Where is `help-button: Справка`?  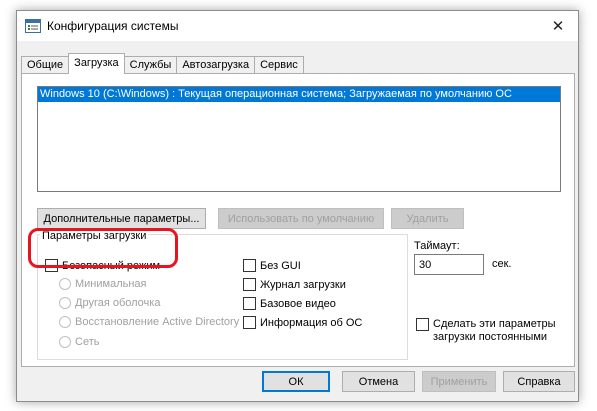 help-button: Справка is located at coordinates (539, 381).